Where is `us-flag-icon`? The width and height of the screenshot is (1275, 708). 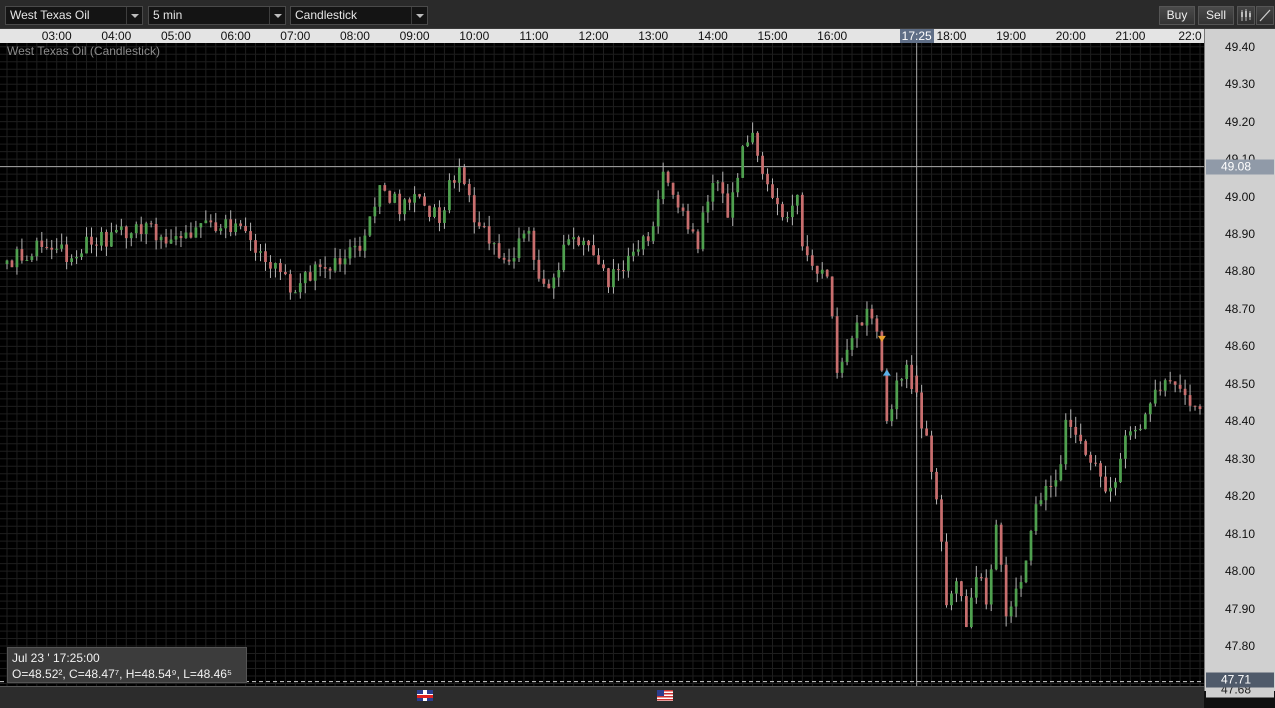
us-flag-icon is located at coordinates (665, 695).